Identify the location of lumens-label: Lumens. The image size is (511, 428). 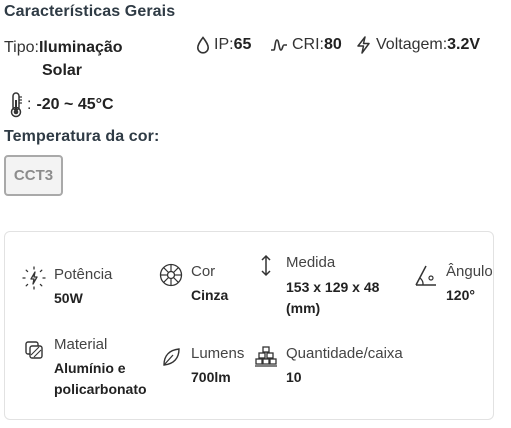
(218, 353).